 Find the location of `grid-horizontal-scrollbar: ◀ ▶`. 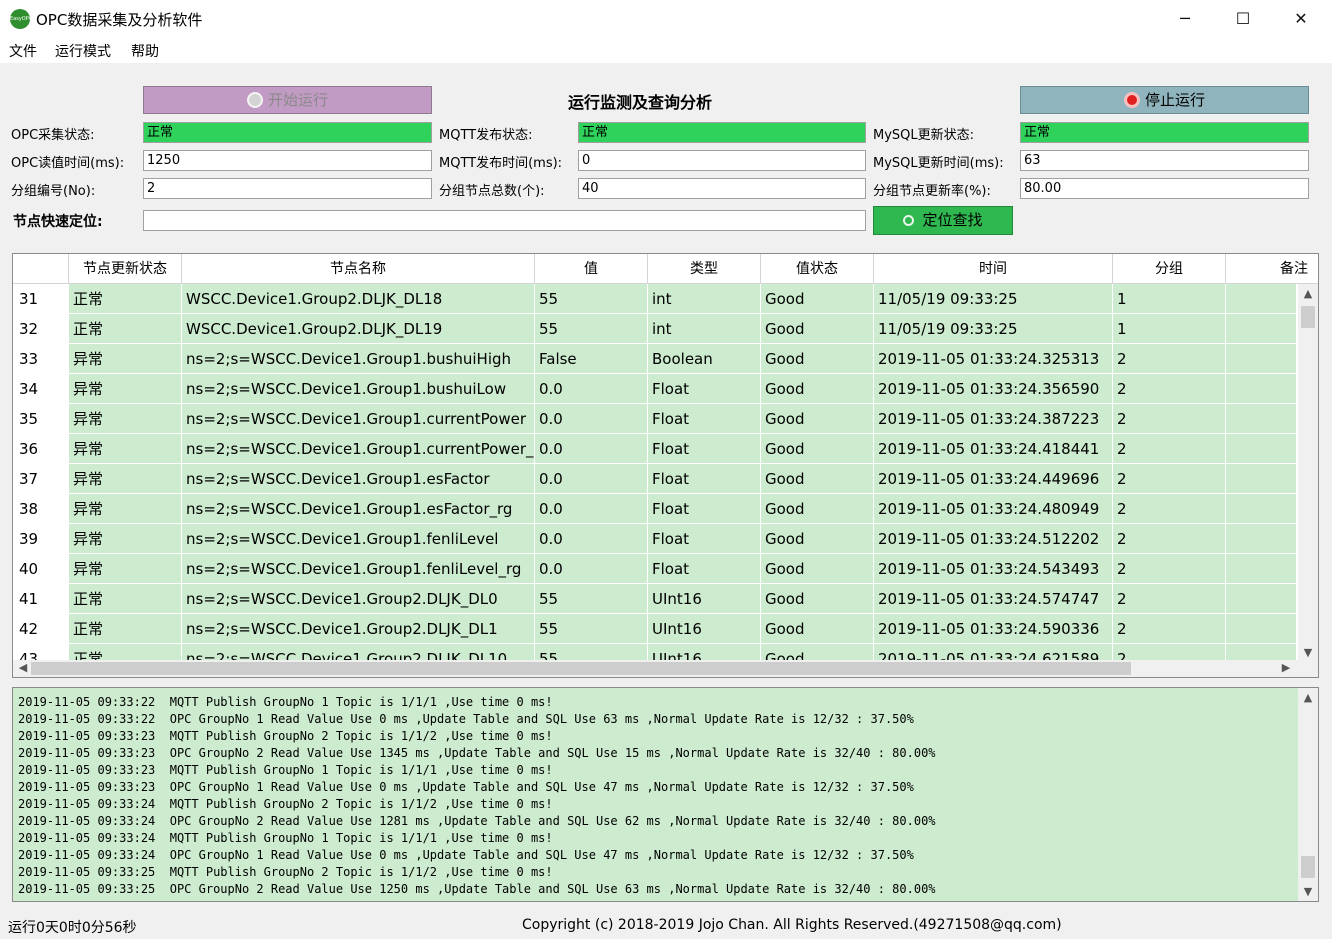

grid-horizontal-scrollbar: ◀ ▶ is located at coordinates (665, 668).